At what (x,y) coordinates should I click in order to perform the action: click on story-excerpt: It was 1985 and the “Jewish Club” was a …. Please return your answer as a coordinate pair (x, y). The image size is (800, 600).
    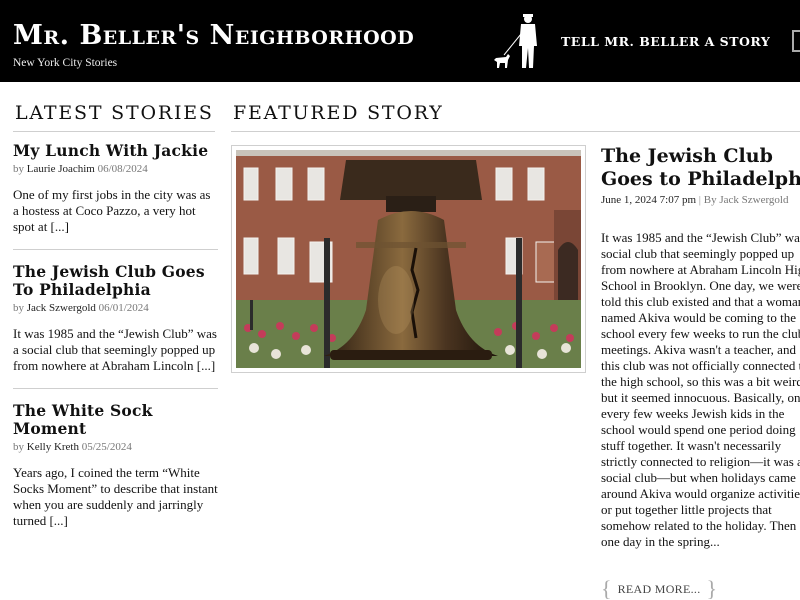
    Looking at the image, I should click on (115, 349).